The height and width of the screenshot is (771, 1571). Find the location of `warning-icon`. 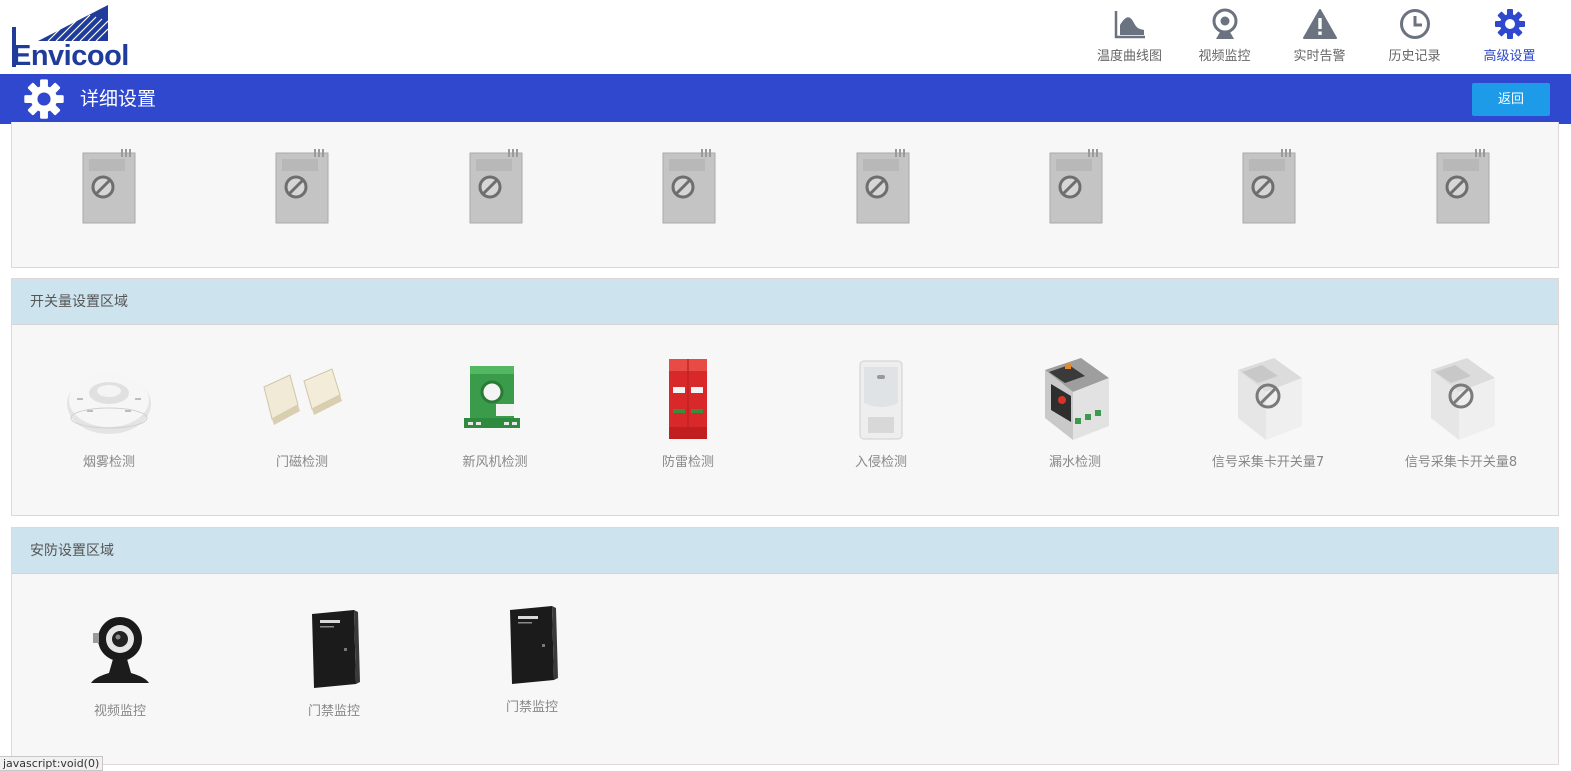

warning-icon is located at coordinates (1320, 24).